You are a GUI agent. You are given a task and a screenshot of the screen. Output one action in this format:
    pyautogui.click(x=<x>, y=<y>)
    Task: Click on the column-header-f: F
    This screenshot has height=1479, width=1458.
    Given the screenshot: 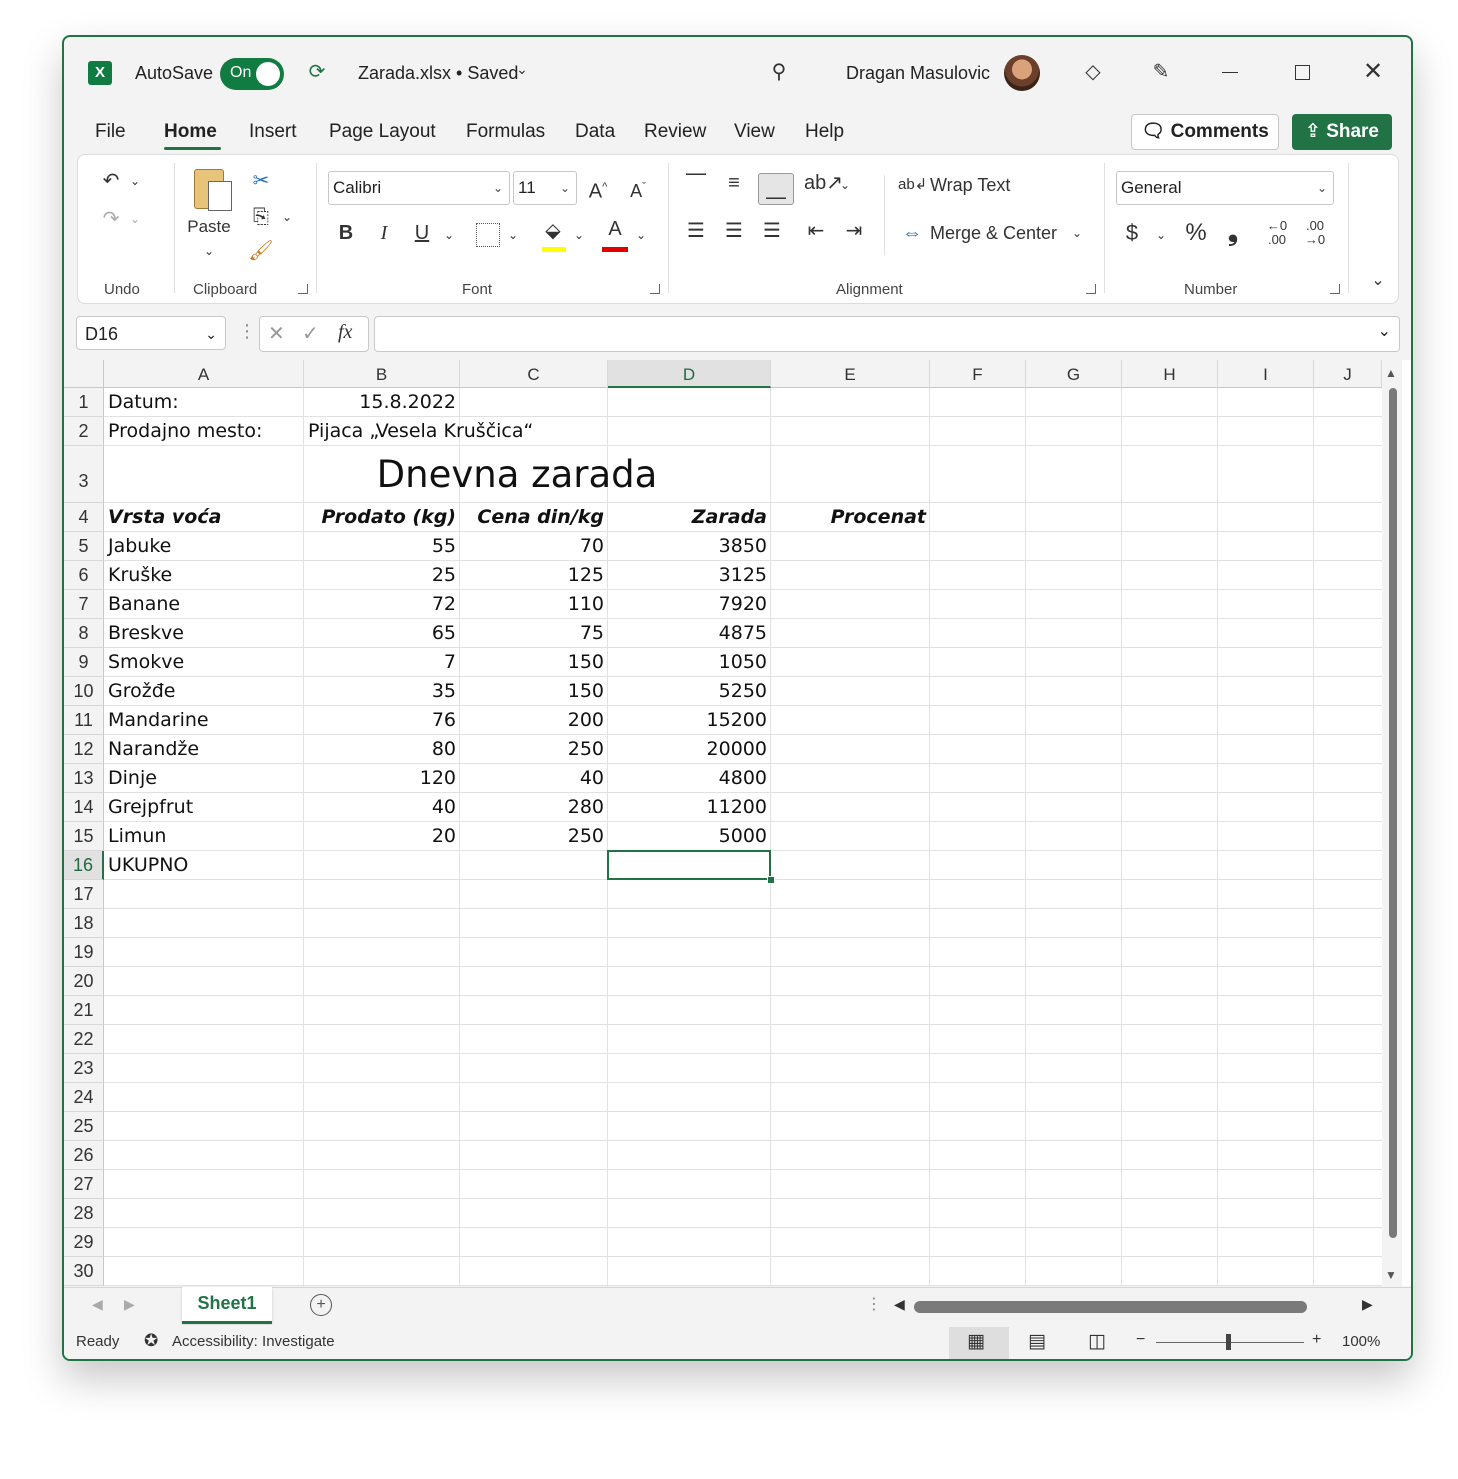 What is the action you would take?
    pyautogui.click(x=978, y=374)
    